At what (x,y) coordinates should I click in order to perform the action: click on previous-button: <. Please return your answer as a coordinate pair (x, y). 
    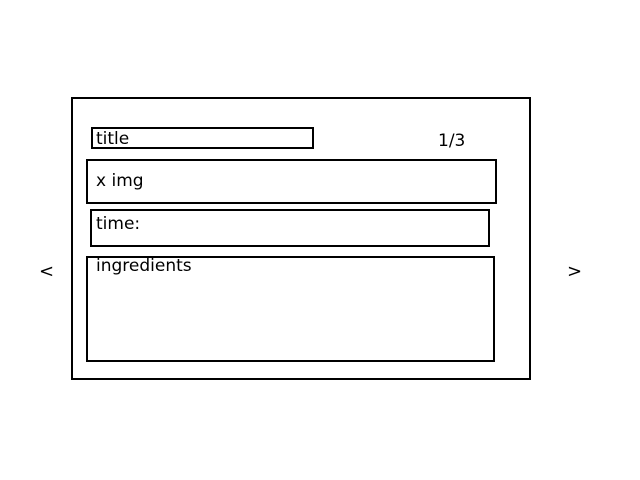
    Looking at the image, I should click on (46, 272).